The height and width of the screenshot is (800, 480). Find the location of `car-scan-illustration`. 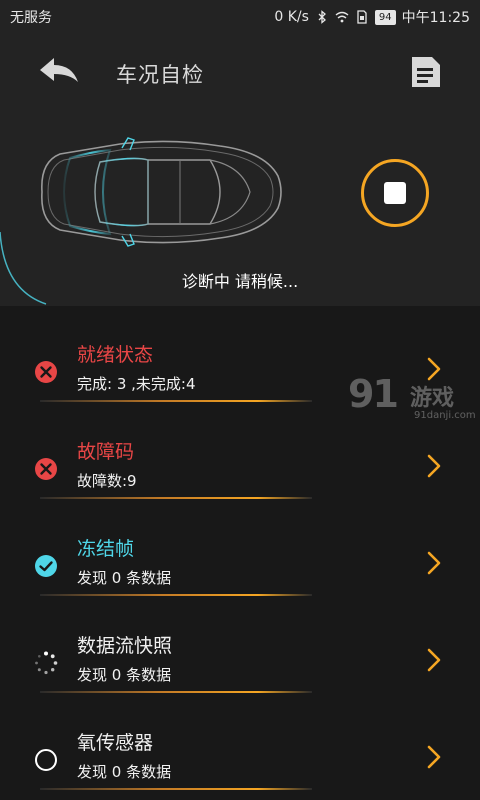

car-scan-illustration is located at coordinates (161, 192).